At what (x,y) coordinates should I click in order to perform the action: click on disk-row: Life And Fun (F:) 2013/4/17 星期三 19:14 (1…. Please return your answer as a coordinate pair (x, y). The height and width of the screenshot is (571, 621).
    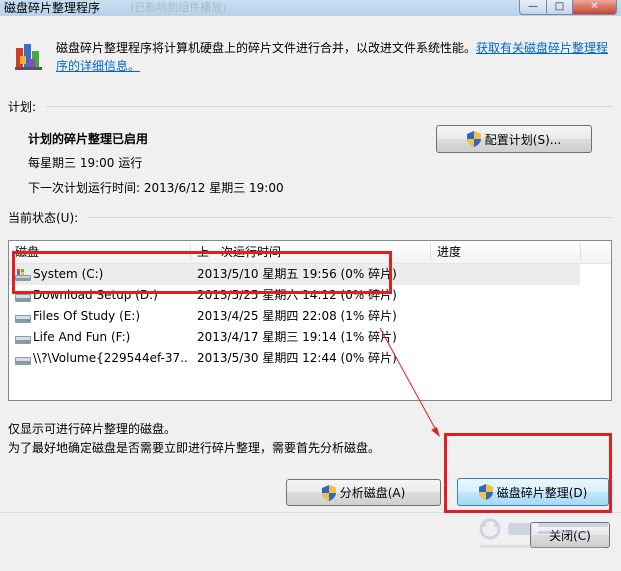
    Looking at the image, I should click on (294, 337).